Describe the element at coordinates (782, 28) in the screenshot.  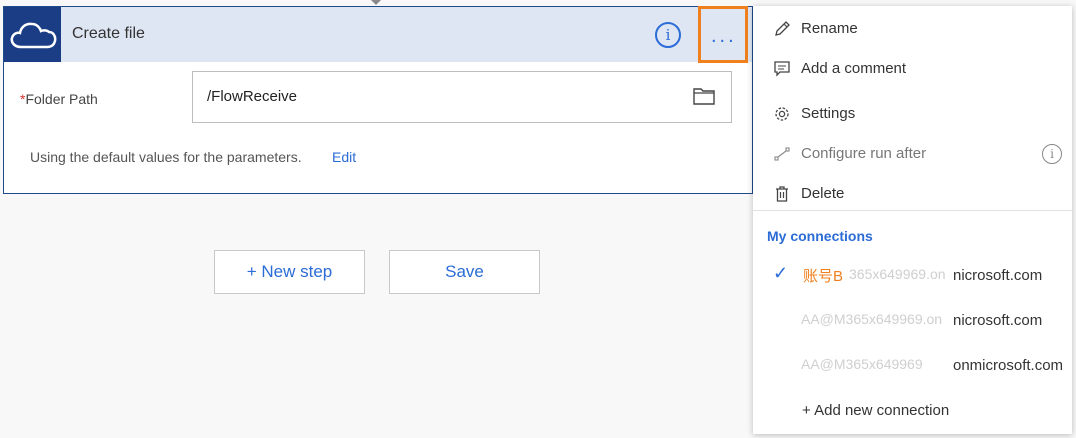
I see `pencil-icon` at that location.